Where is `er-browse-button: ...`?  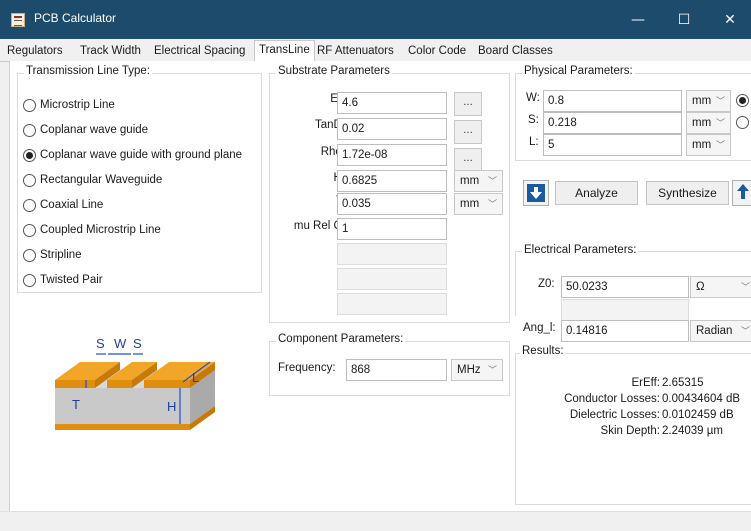
er-browse-button: ... is located at coordinates (468, 104).